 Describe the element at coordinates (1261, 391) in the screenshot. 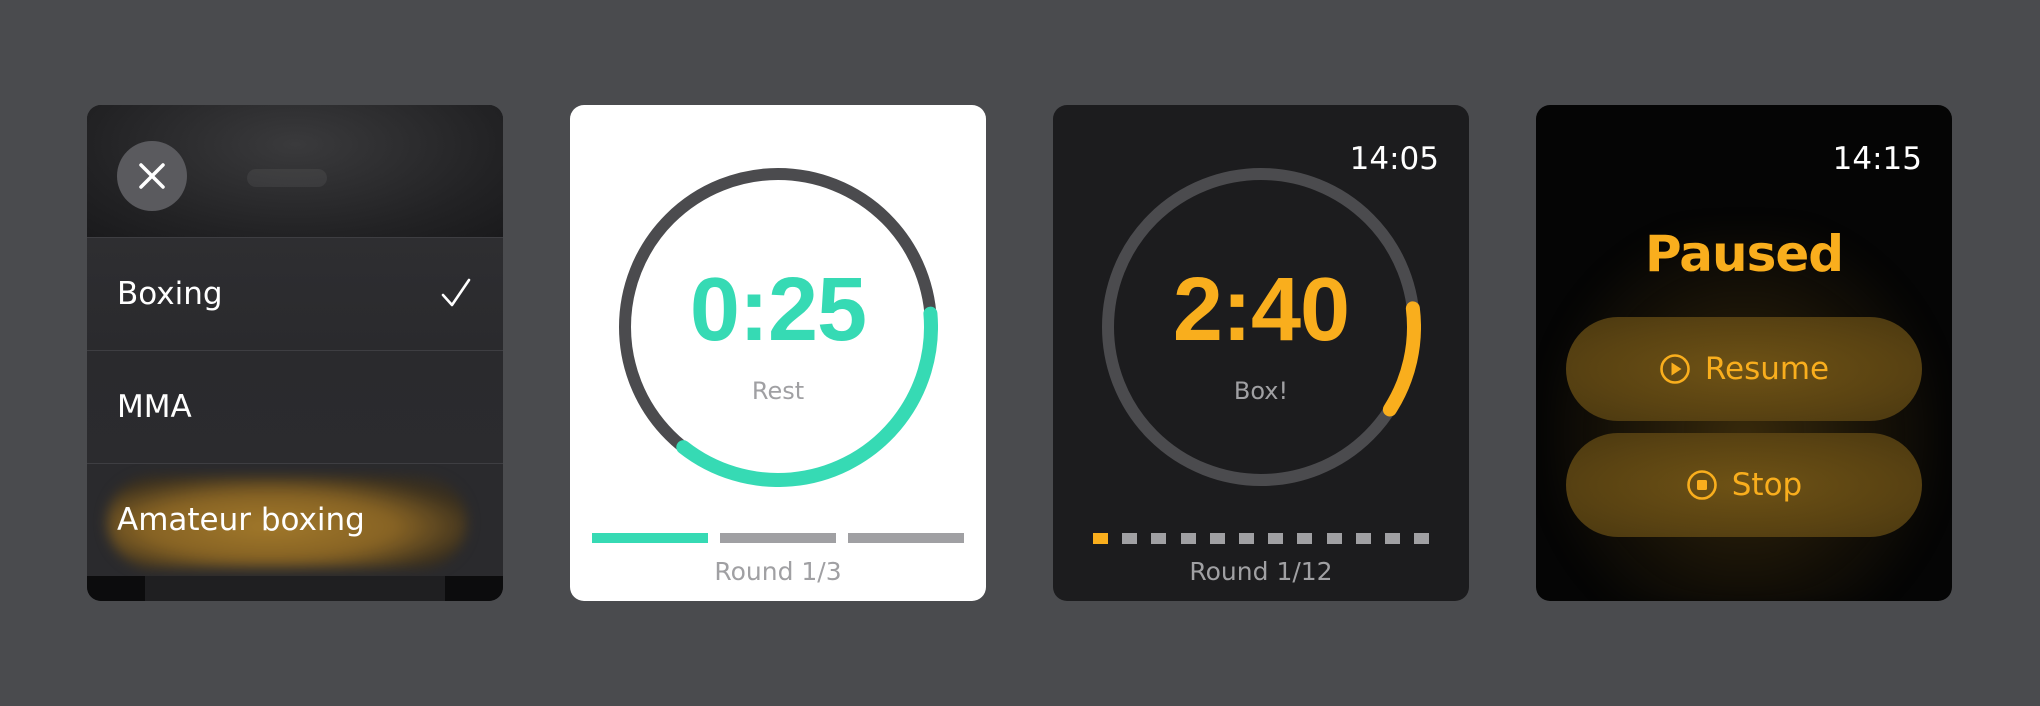

I see `phase-label: Box!` at that location.